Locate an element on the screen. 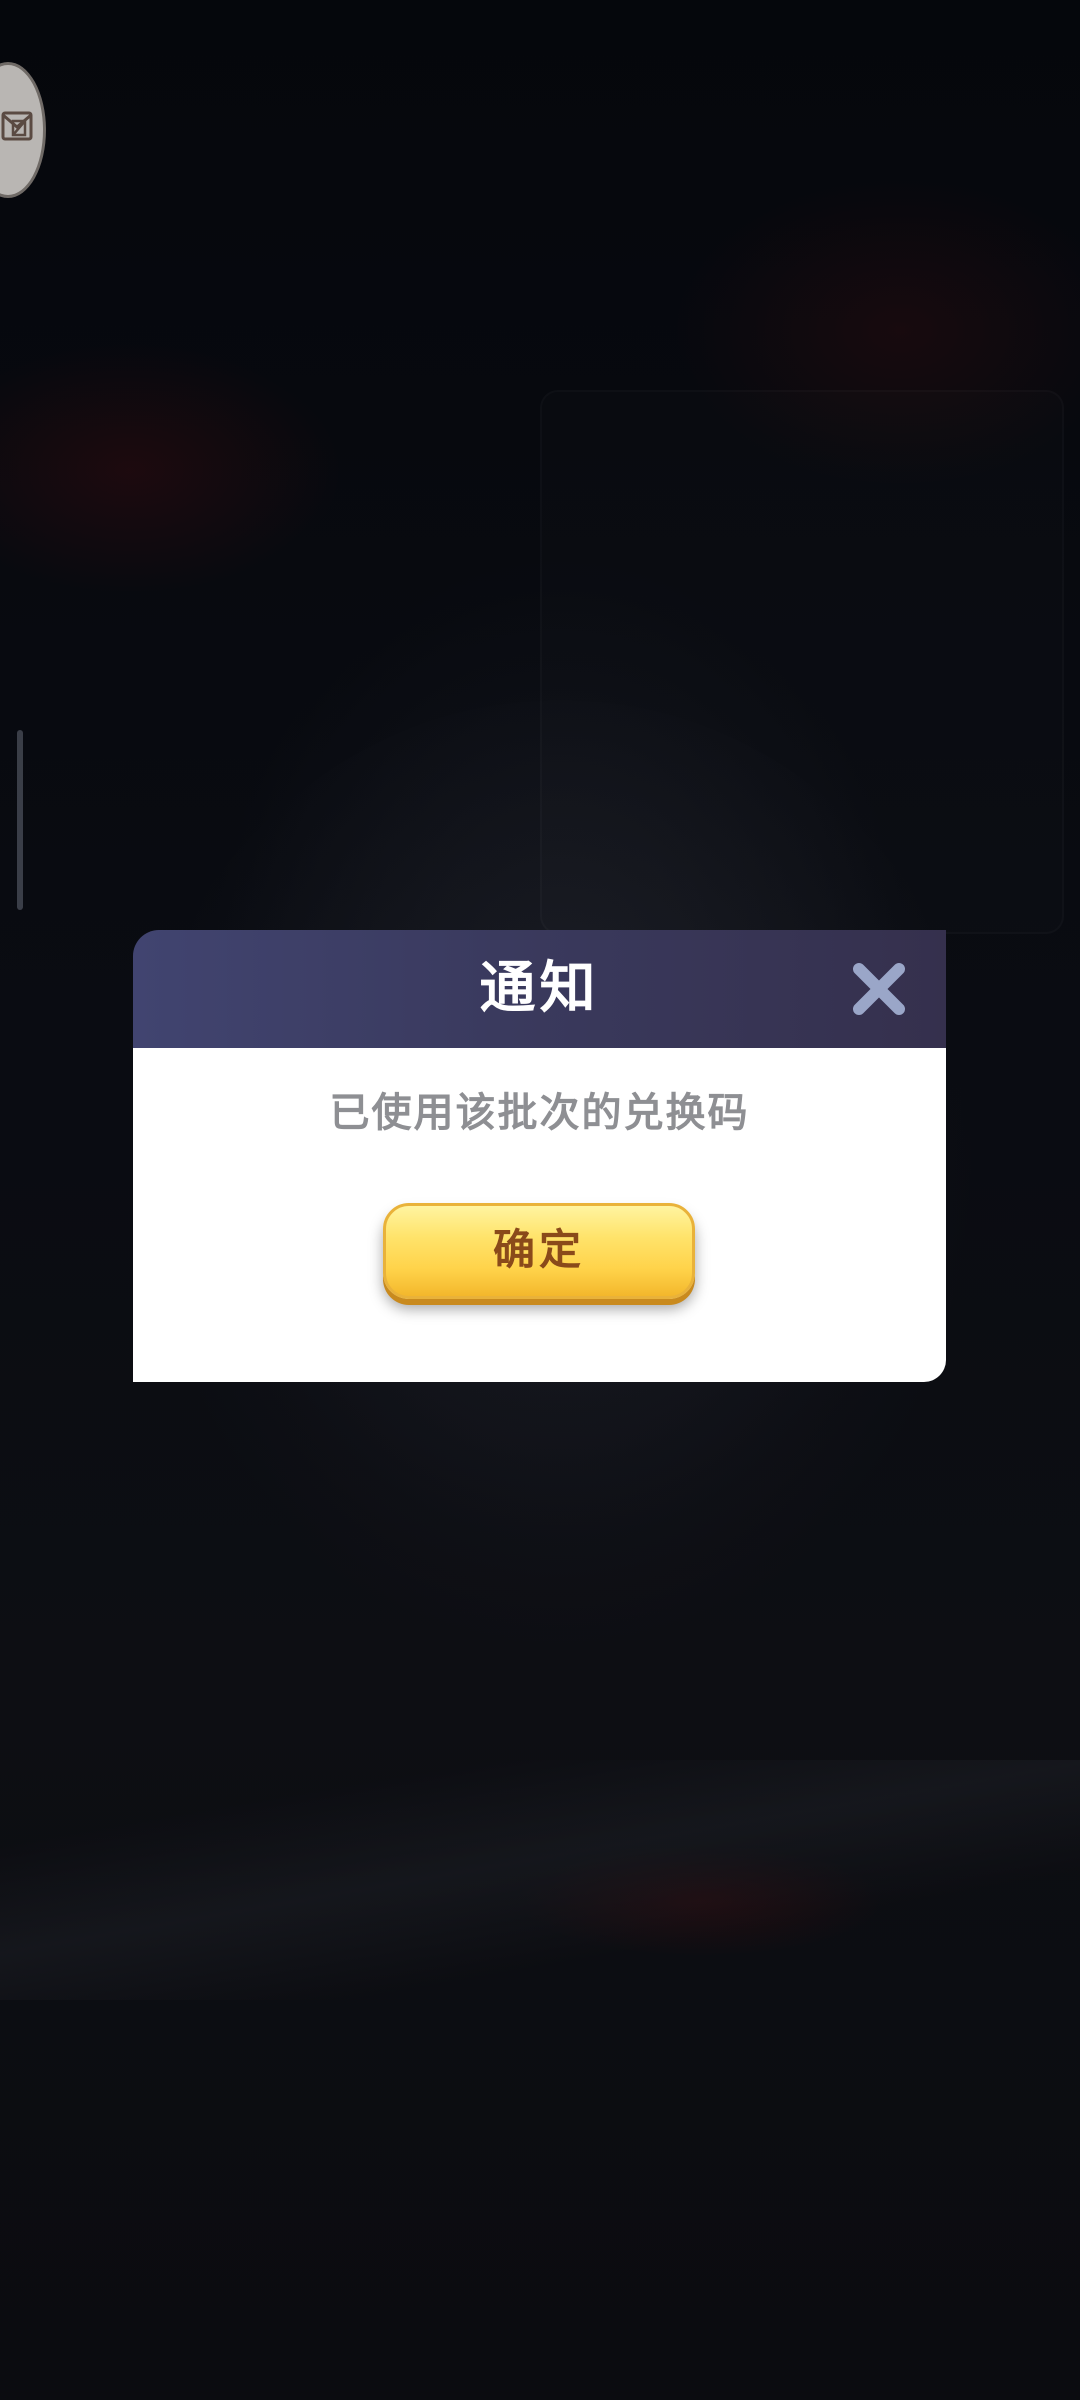  confirm-button: 确定 is located at coordinates (539, 1251).